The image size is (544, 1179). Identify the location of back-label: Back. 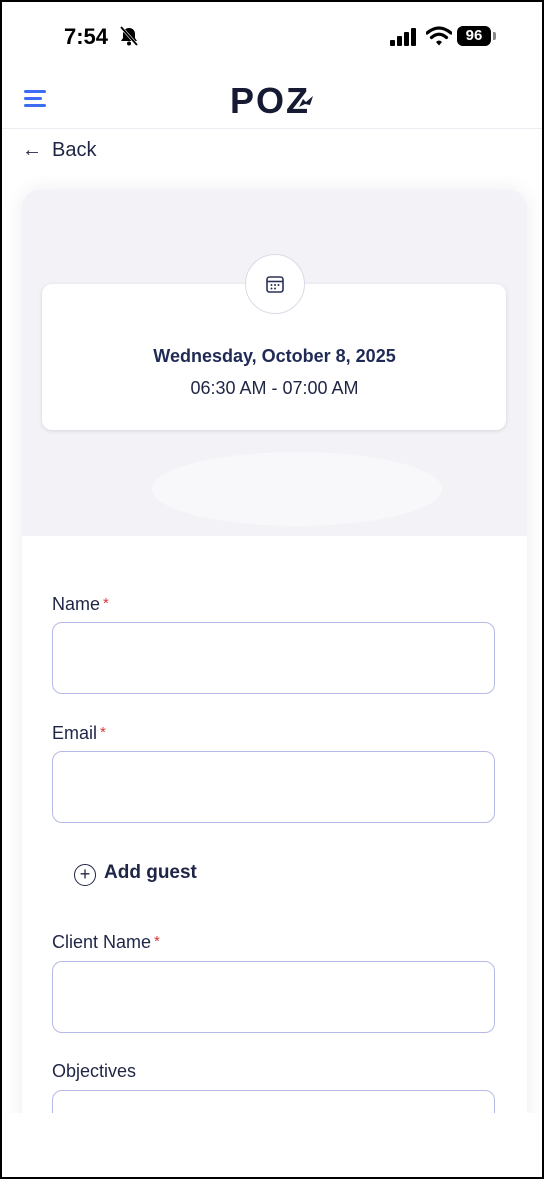
(74, 150).